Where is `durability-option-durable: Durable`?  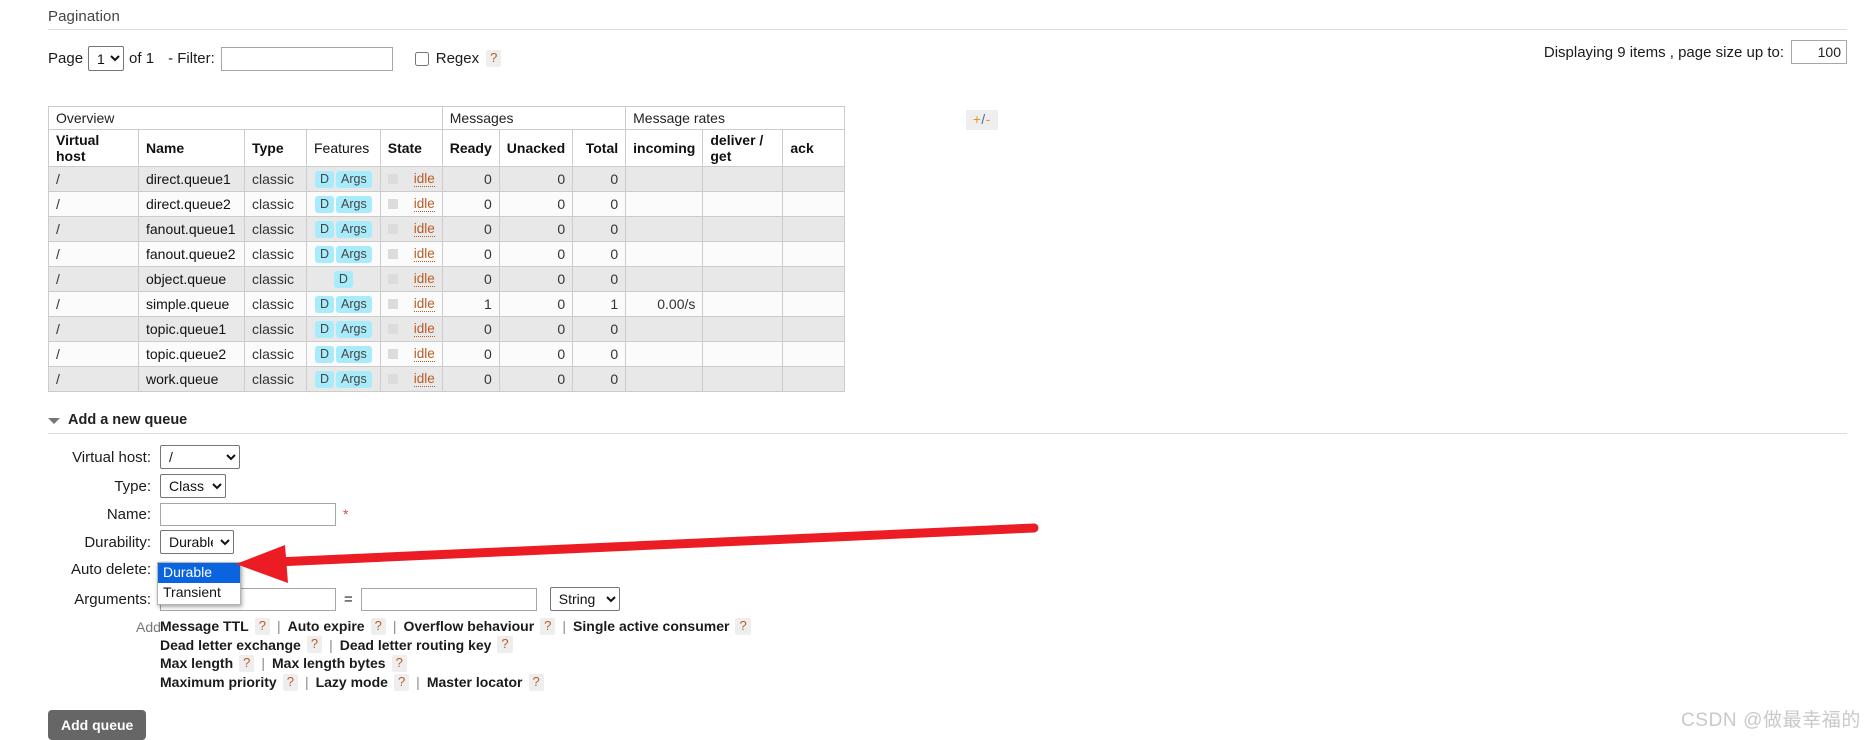
durability-option-durable: Durable is located at coordinates (199, 573).